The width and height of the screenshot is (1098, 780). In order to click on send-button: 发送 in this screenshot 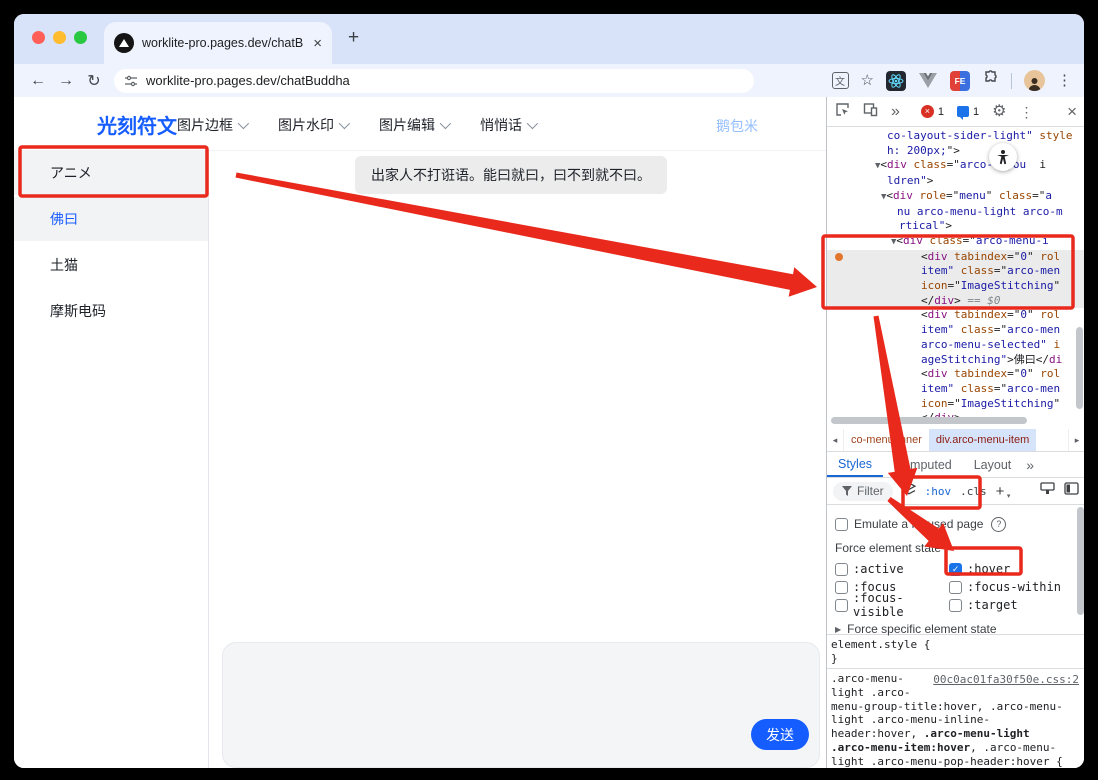, I will do `click(780, 734)`.